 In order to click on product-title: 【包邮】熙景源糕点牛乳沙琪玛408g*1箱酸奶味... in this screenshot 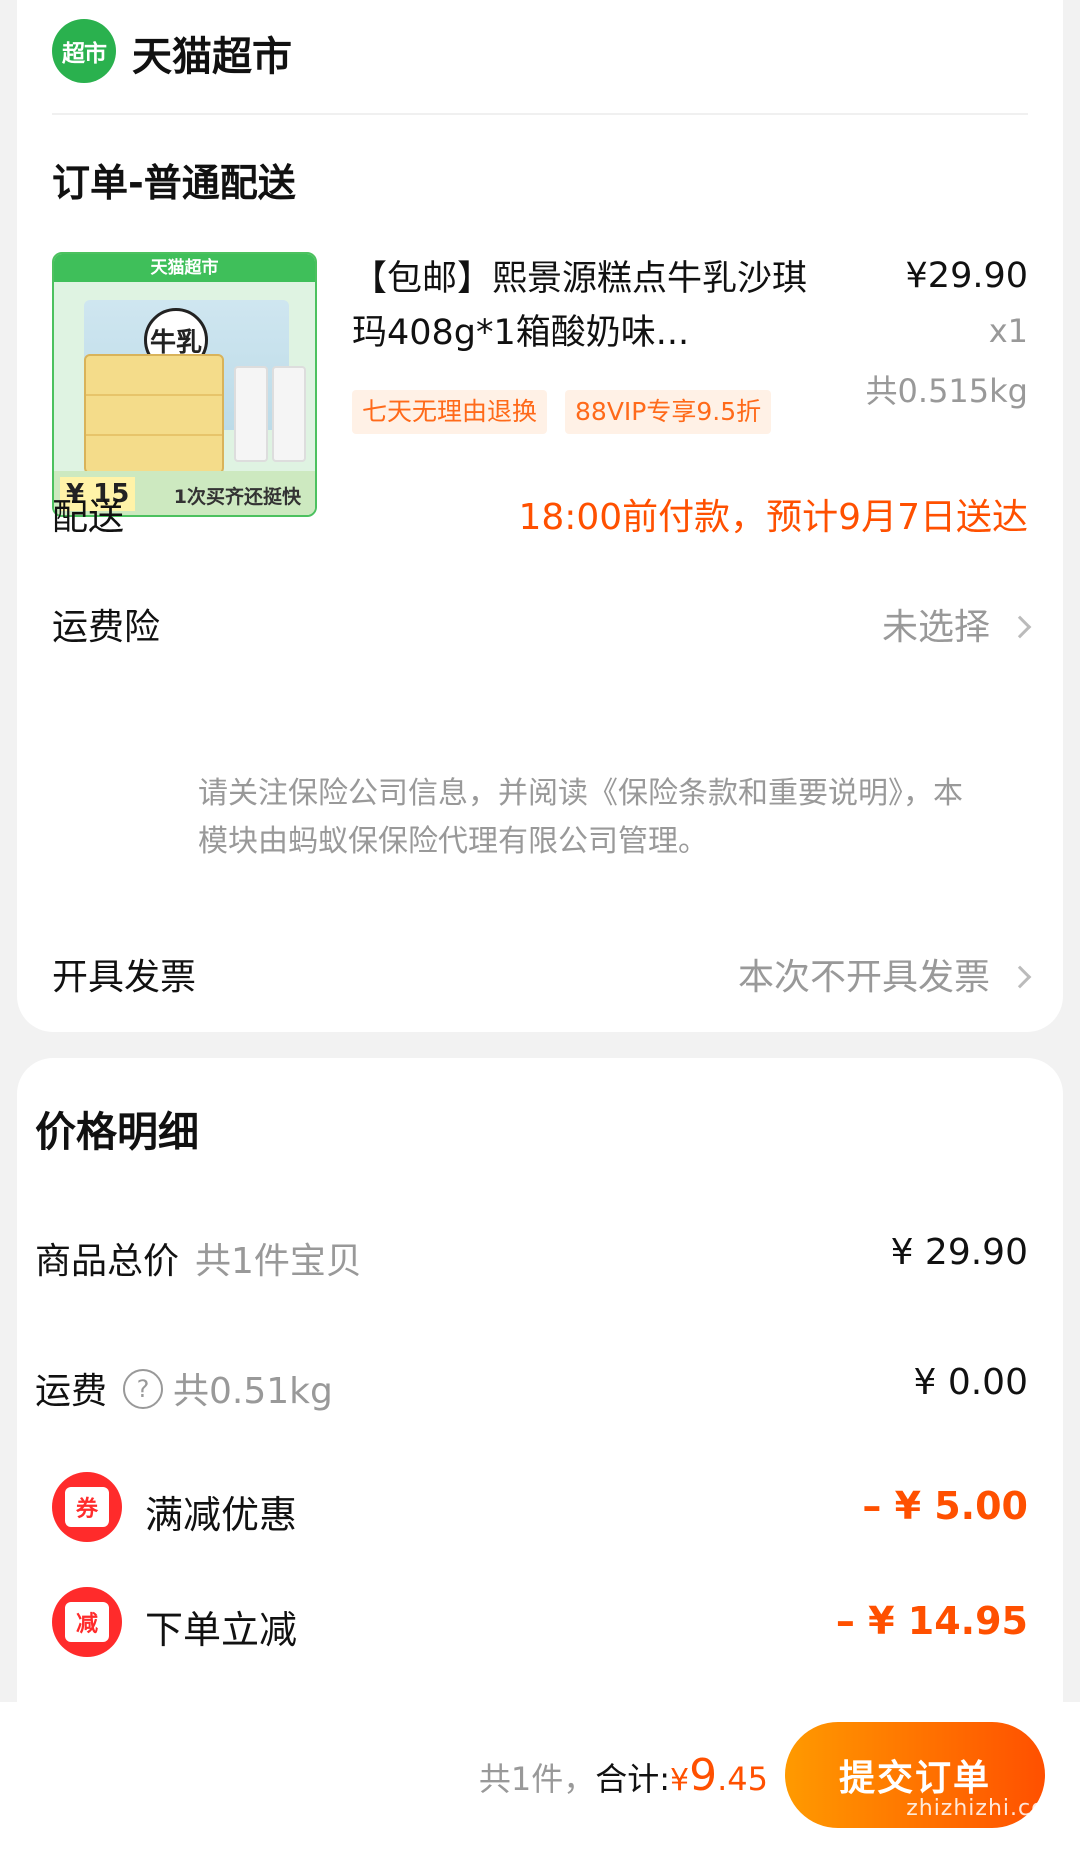, I will do `click(587, 306)`.